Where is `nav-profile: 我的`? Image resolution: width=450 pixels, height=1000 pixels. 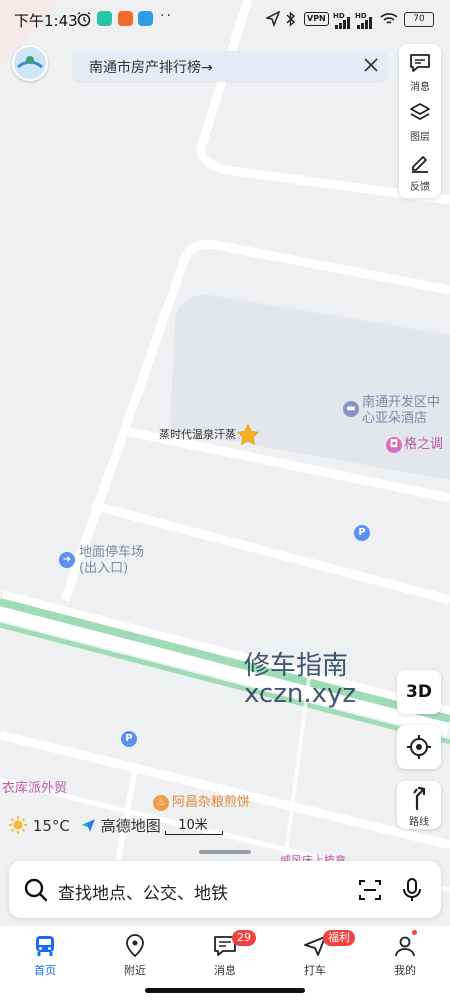 nav-profile: 我的 is located at coordinates (405, 956).